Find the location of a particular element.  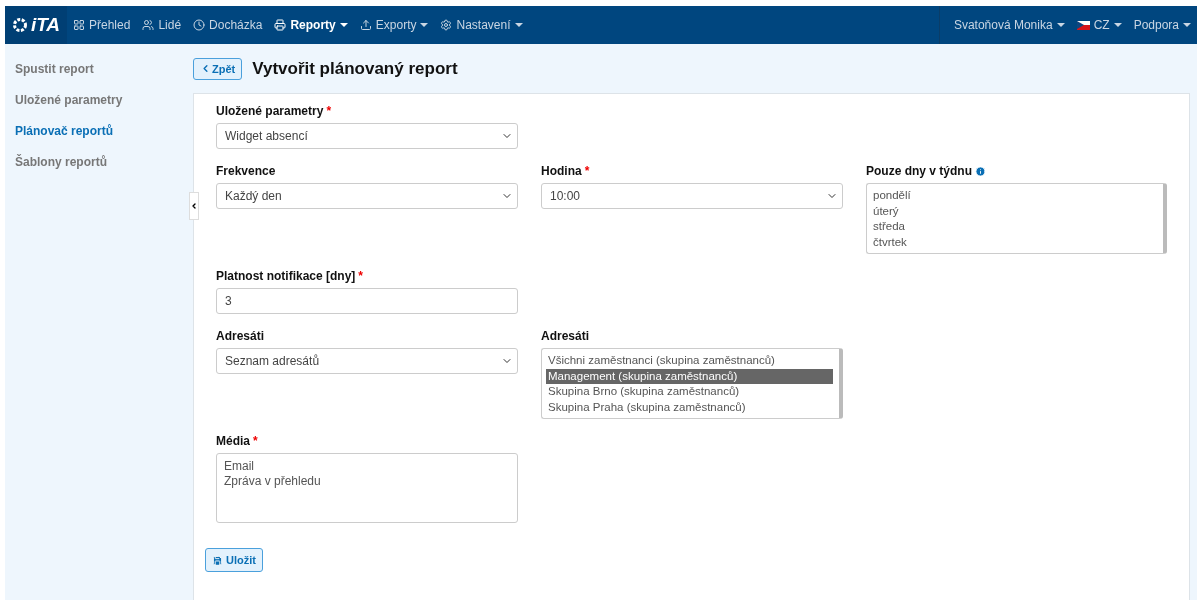

listbox: Všichni zaměstnanci (skupina zaměstnanců) Management (skupina zaměstnanců) Skupina Brno (skupina zaměstnanců) Skupina Praha (skupina zaměstnanců) is located at coordinates (692, 383).